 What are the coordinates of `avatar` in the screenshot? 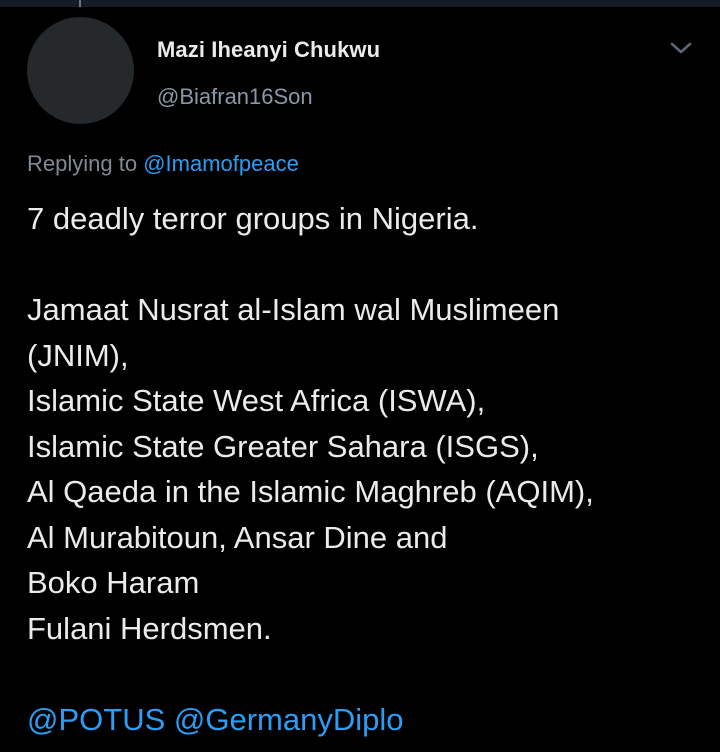 It's located at (80, 70).